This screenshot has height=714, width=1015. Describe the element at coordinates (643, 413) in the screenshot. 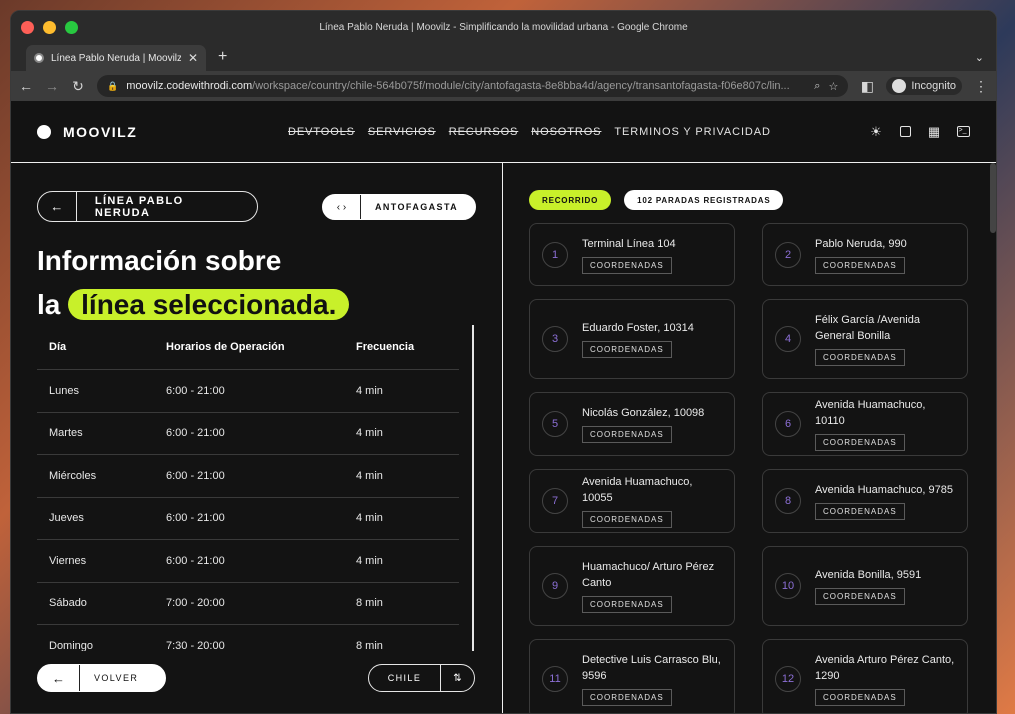

I see `stop-name: Nicolás González, 10098` at that location.